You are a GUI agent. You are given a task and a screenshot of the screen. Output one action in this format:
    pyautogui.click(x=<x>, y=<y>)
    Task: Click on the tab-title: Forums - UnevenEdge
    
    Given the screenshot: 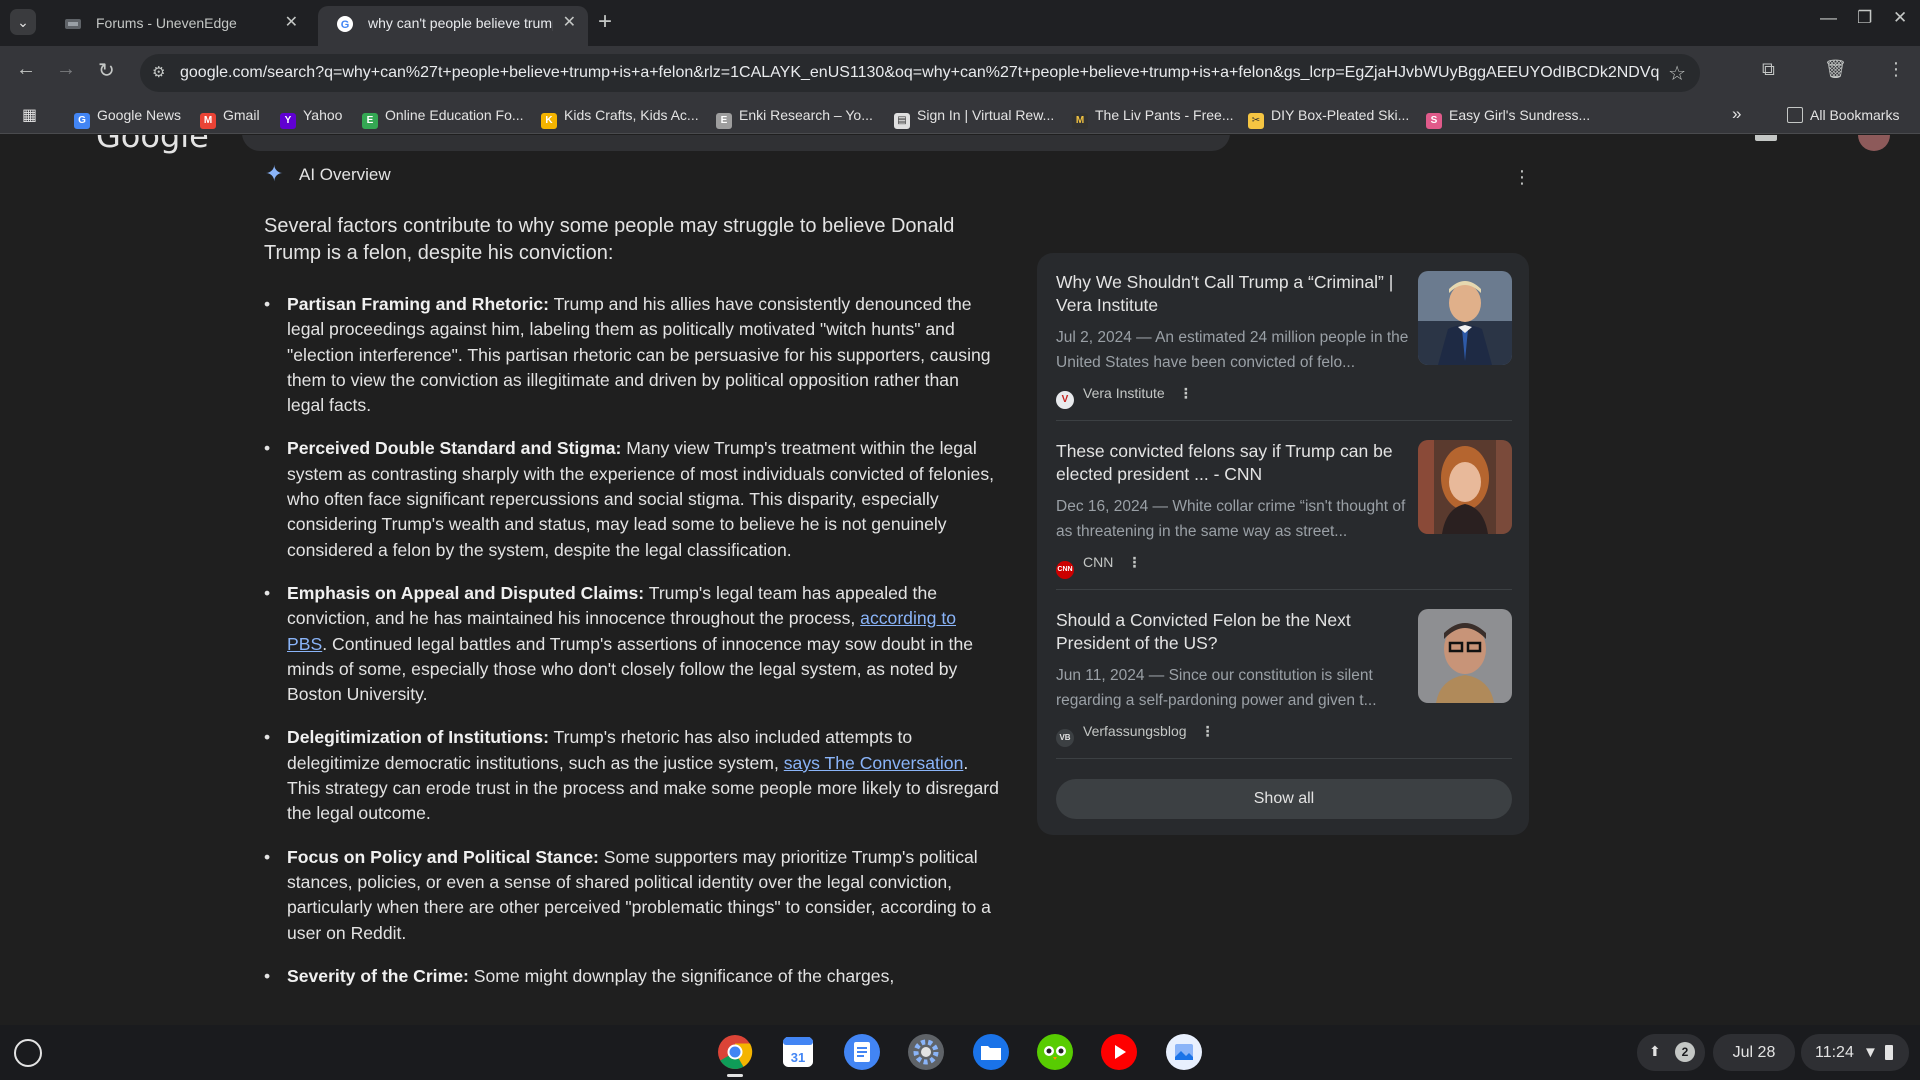 What is the action you would take?
    pyautogui.click(x=166, y=23)
    